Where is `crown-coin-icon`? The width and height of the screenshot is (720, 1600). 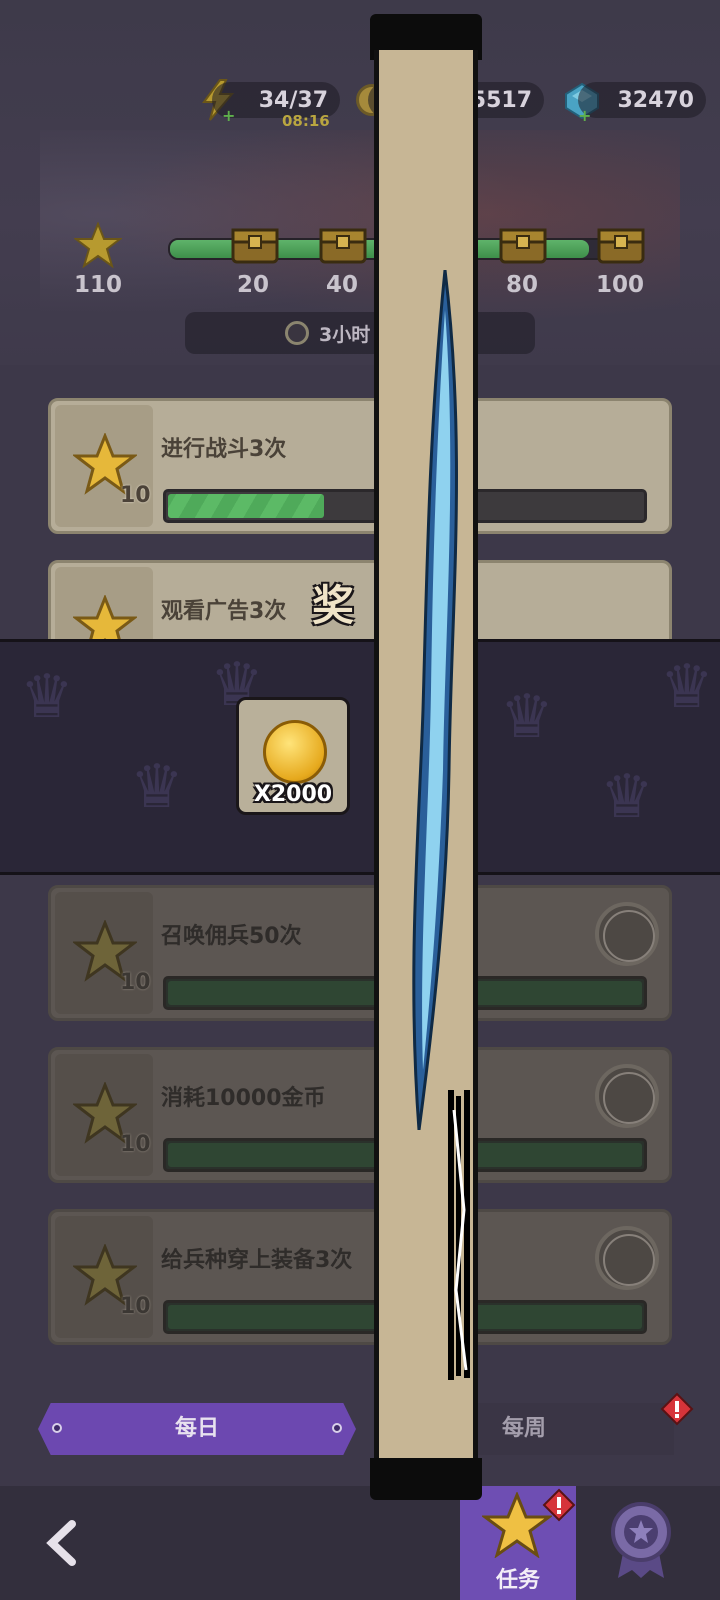
crown-coin-icon is located at coordinates (295, 752).